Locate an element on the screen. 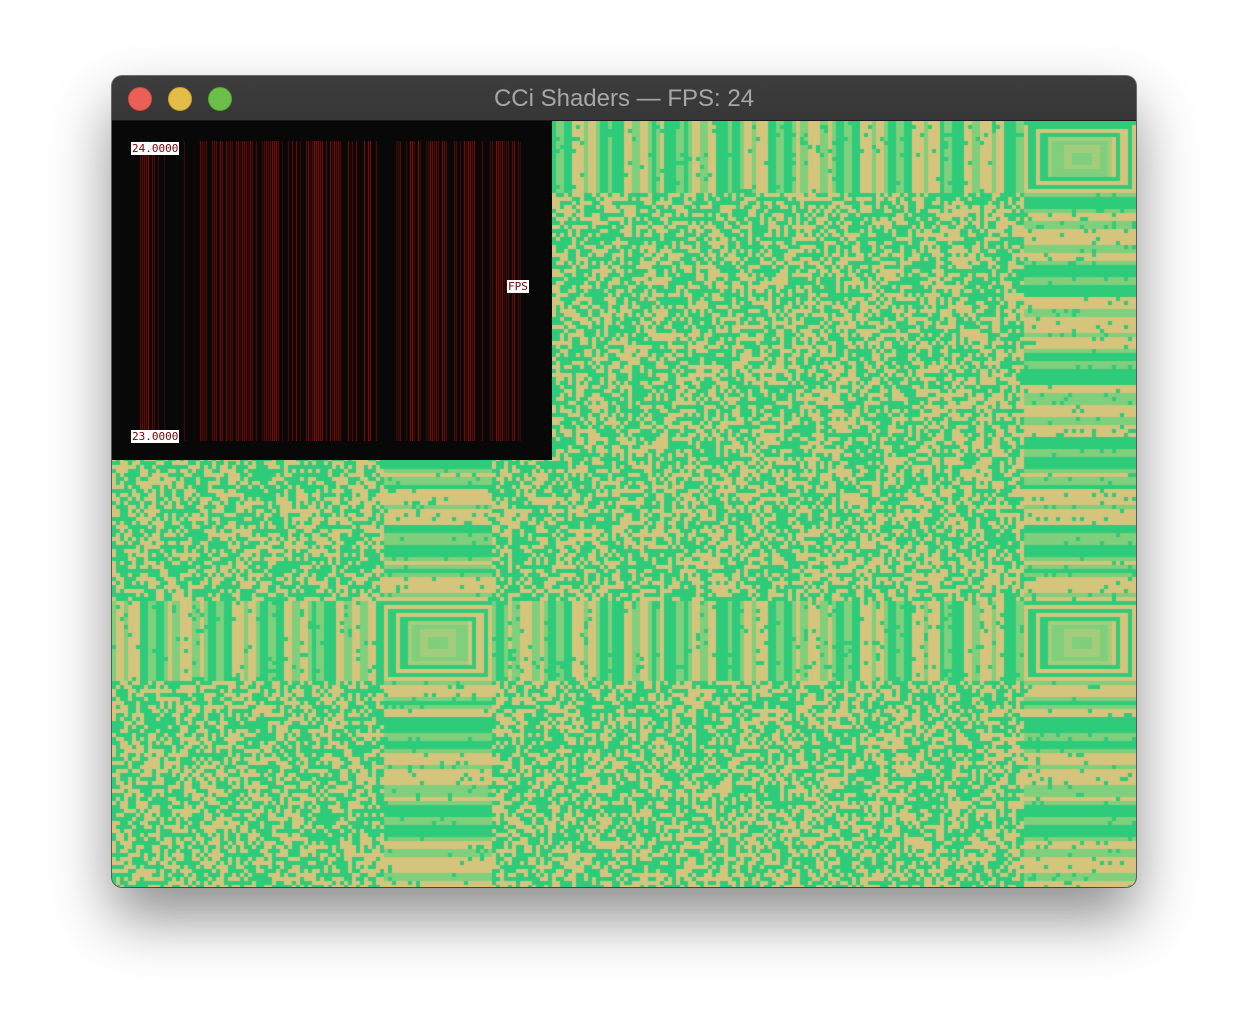  window-title: CCi Shaders — FPS: 24 is located at coordinates (624, 98).